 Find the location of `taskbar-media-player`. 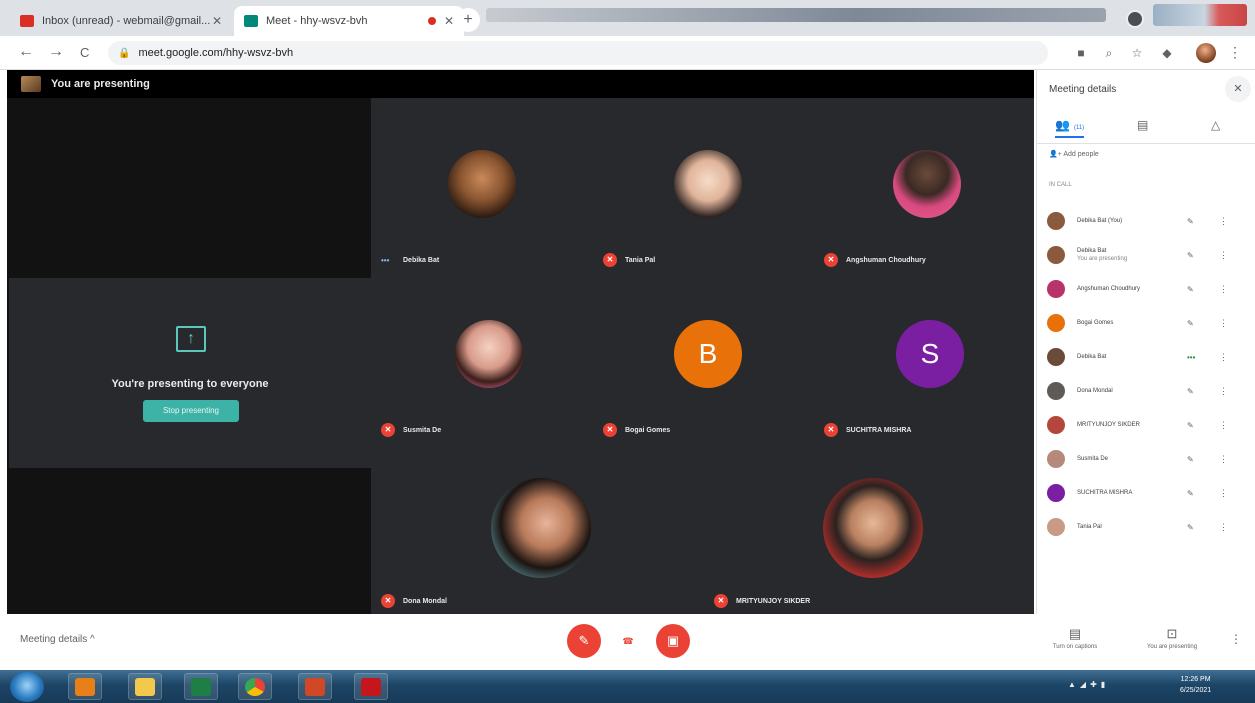

taskbar-media-player is located at coordinates (85, 686).